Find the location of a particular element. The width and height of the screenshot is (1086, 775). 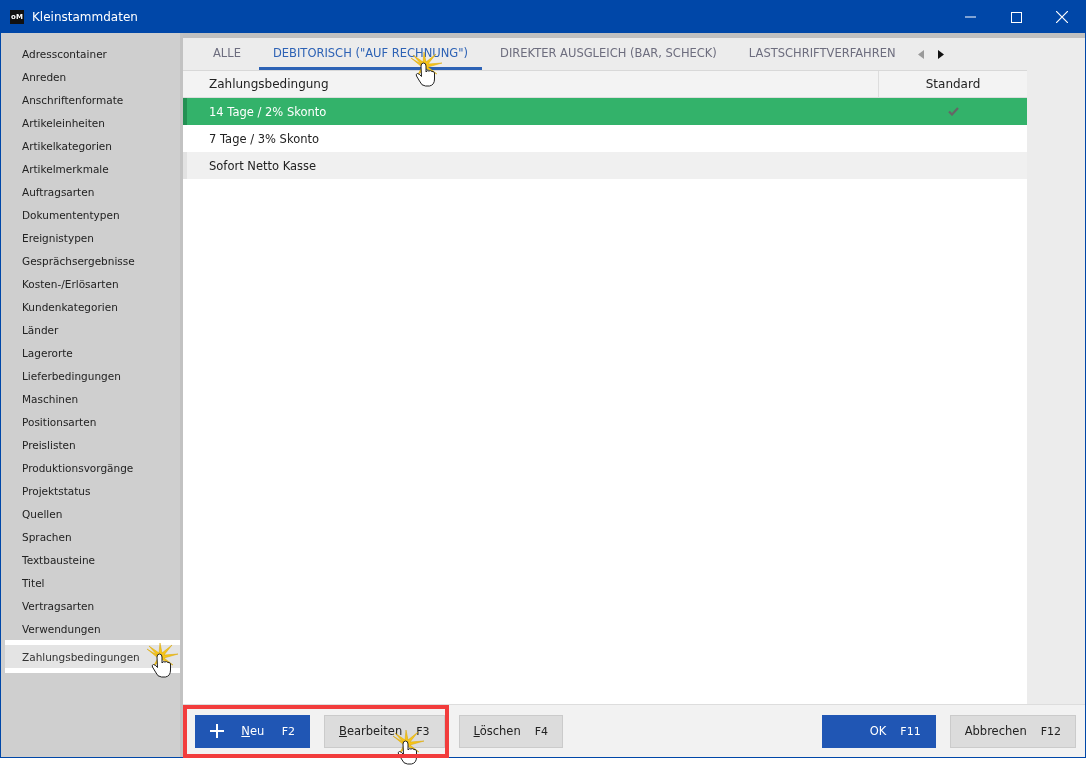

sidebar-item: Anreden is located at coordinates (90, 76).